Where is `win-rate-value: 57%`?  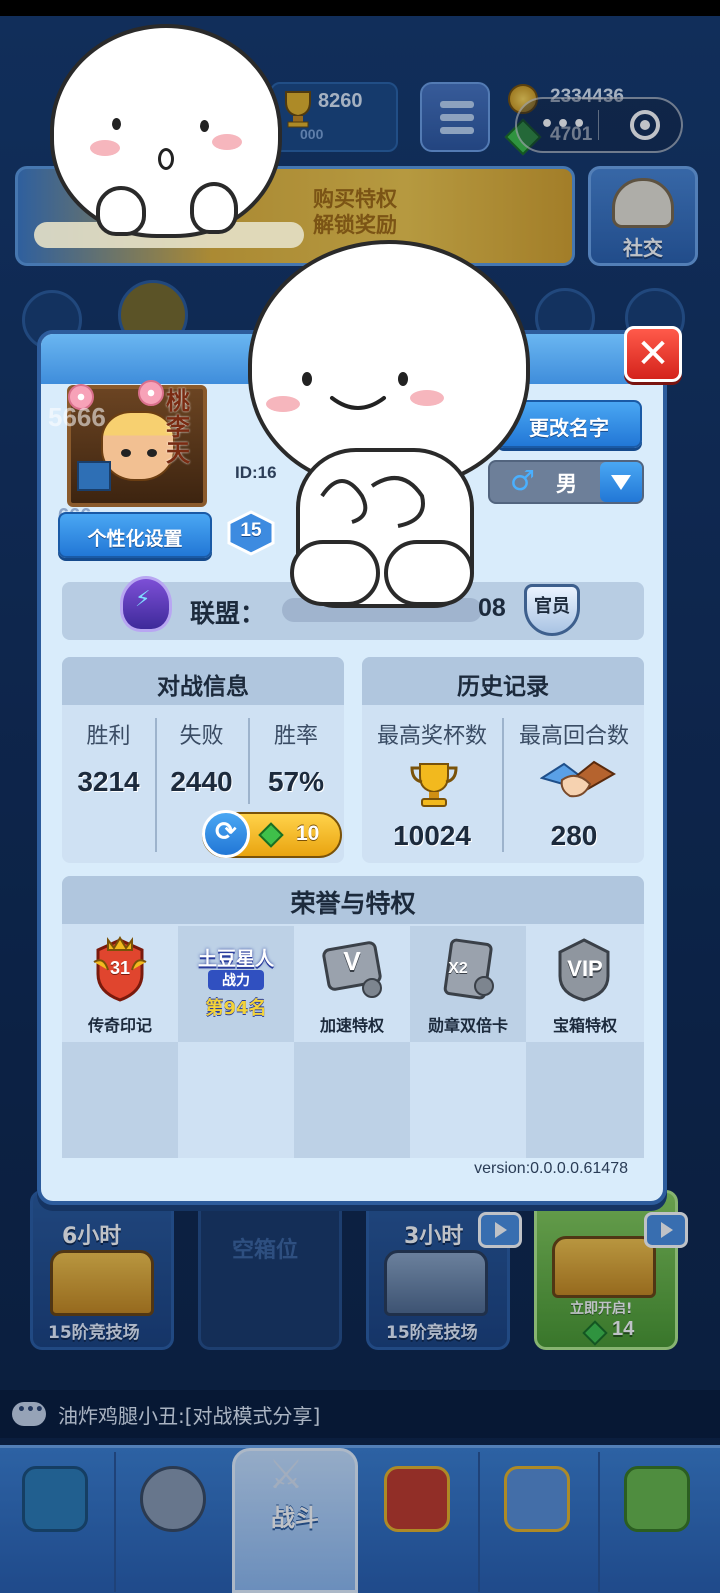
win-rate-value: 57% is located at coordinates (296, 781).